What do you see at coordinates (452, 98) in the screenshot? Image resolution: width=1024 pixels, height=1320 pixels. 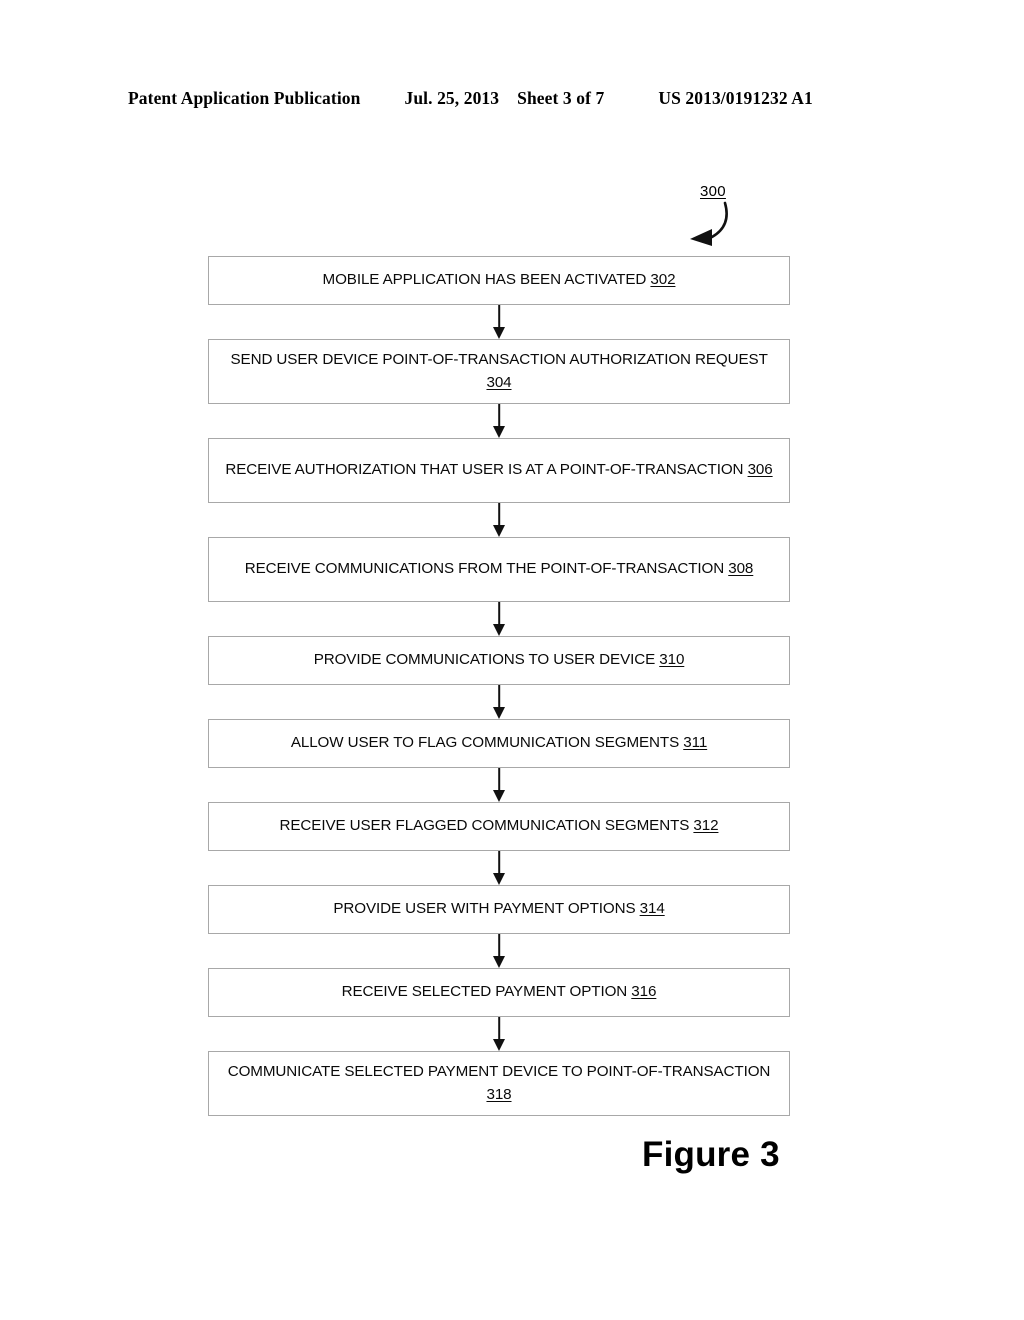 I see `header-date-label: Jul. 25, 2013` at bounding box center [452, 98].